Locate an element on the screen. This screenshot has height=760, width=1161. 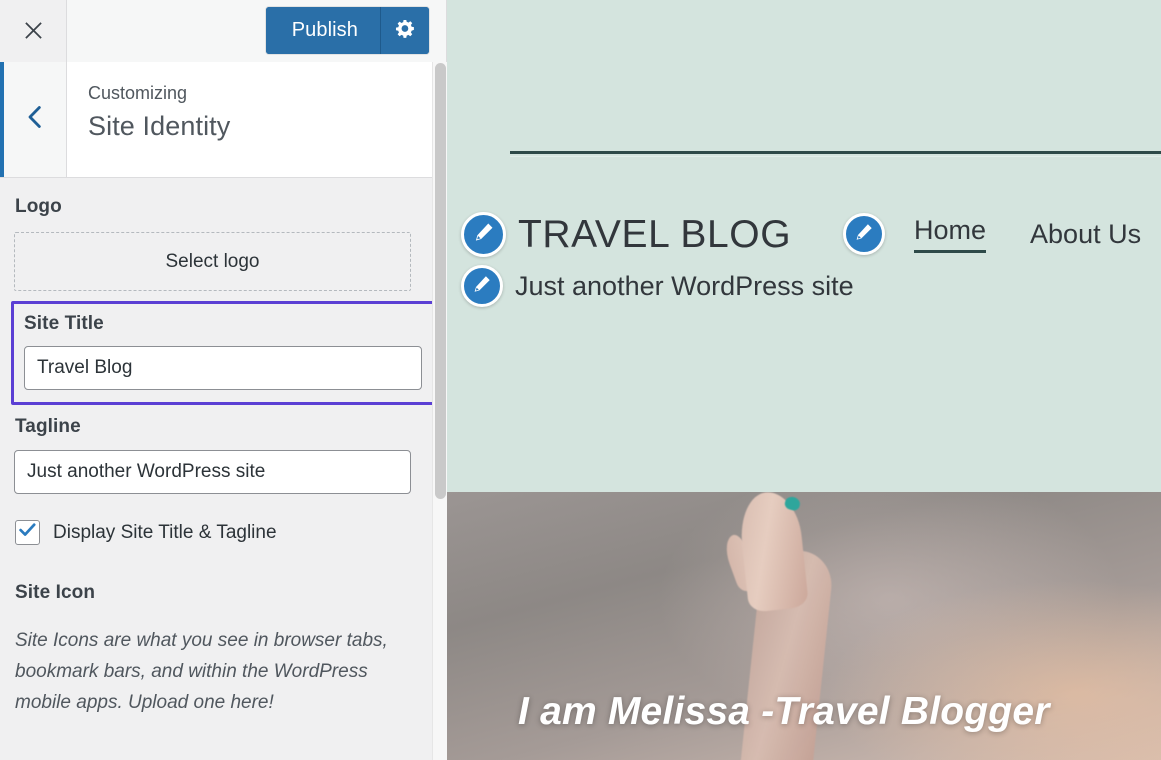
edit-tagline-shortcut is located at coordinates (482, 286).